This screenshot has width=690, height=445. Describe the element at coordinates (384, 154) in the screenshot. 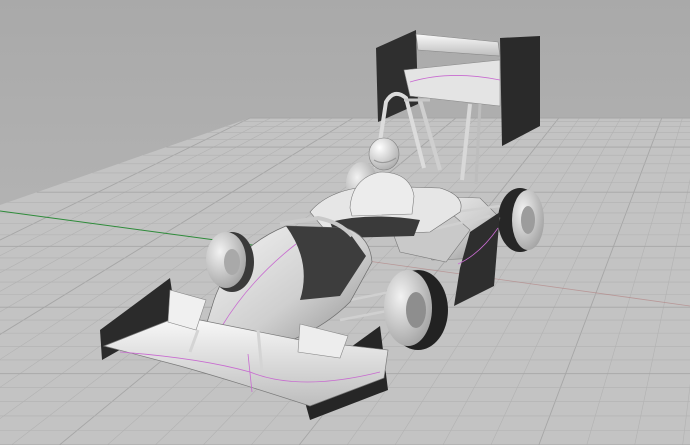

I see `driver-helmet` at that location.